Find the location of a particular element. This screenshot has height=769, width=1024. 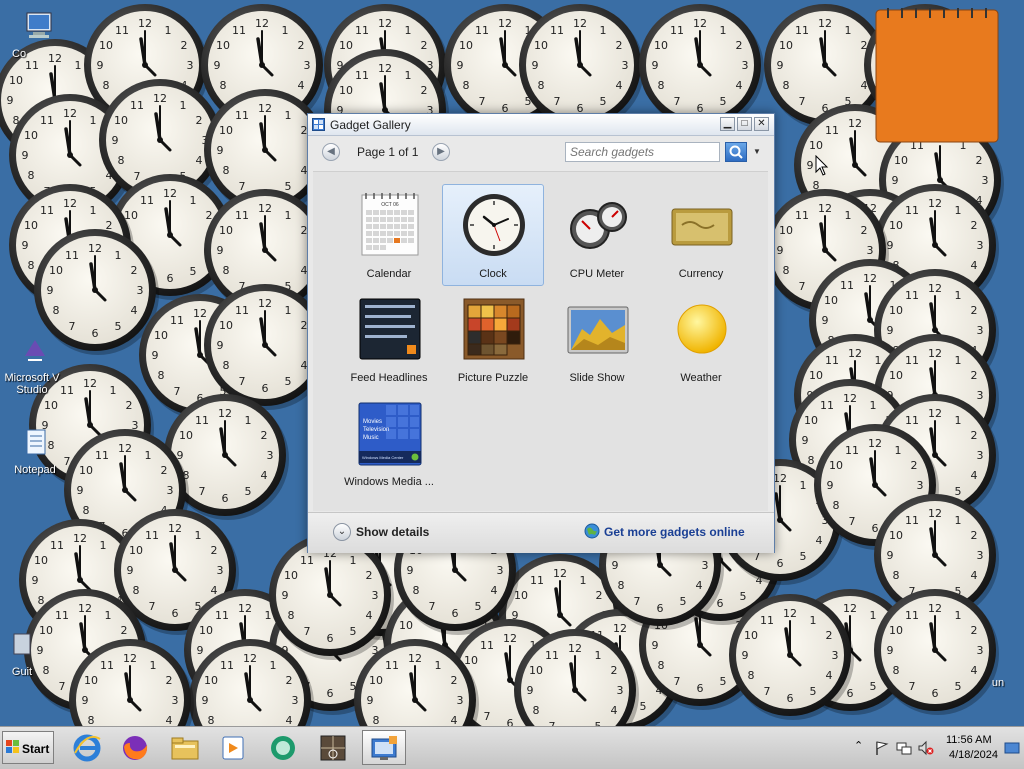

gadget-tile-cpu-meter: CPU Meter is located at coordinates (597, 235).